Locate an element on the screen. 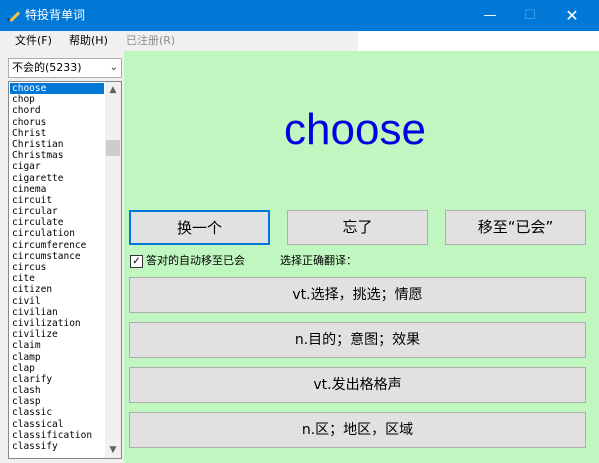  list-item: civil is located at coordinates (57, 301).